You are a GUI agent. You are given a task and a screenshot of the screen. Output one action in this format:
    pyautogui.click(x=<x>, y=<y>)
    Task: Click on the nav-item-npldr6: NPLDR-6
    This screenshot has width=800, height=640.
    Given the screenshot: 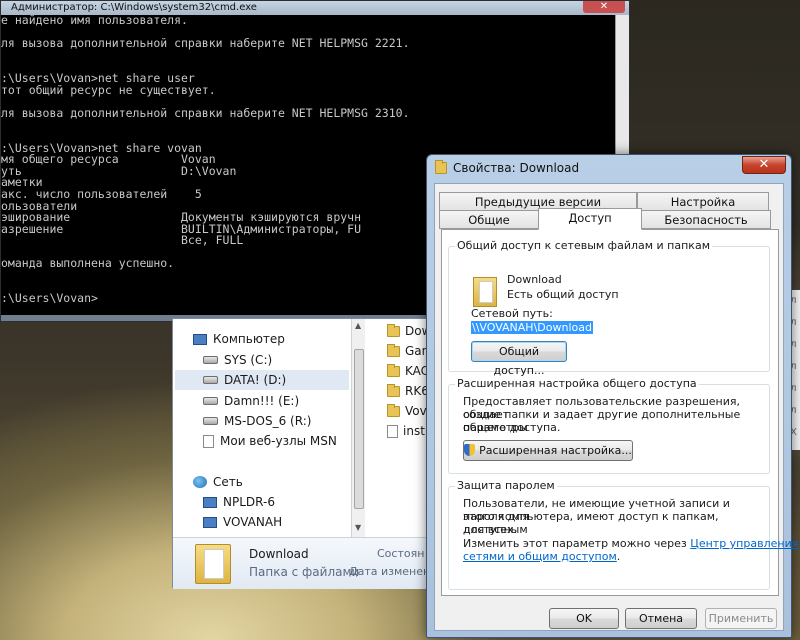 What is the action you would take?
    pyautogui.click(x=239, y=502)
    